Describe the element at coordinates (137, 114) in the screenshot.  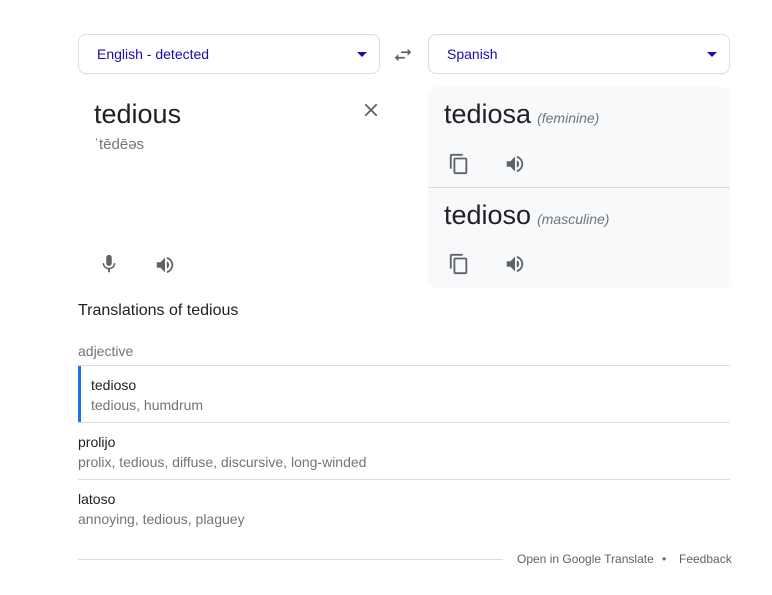
I see `source-text: tedious` at that location.